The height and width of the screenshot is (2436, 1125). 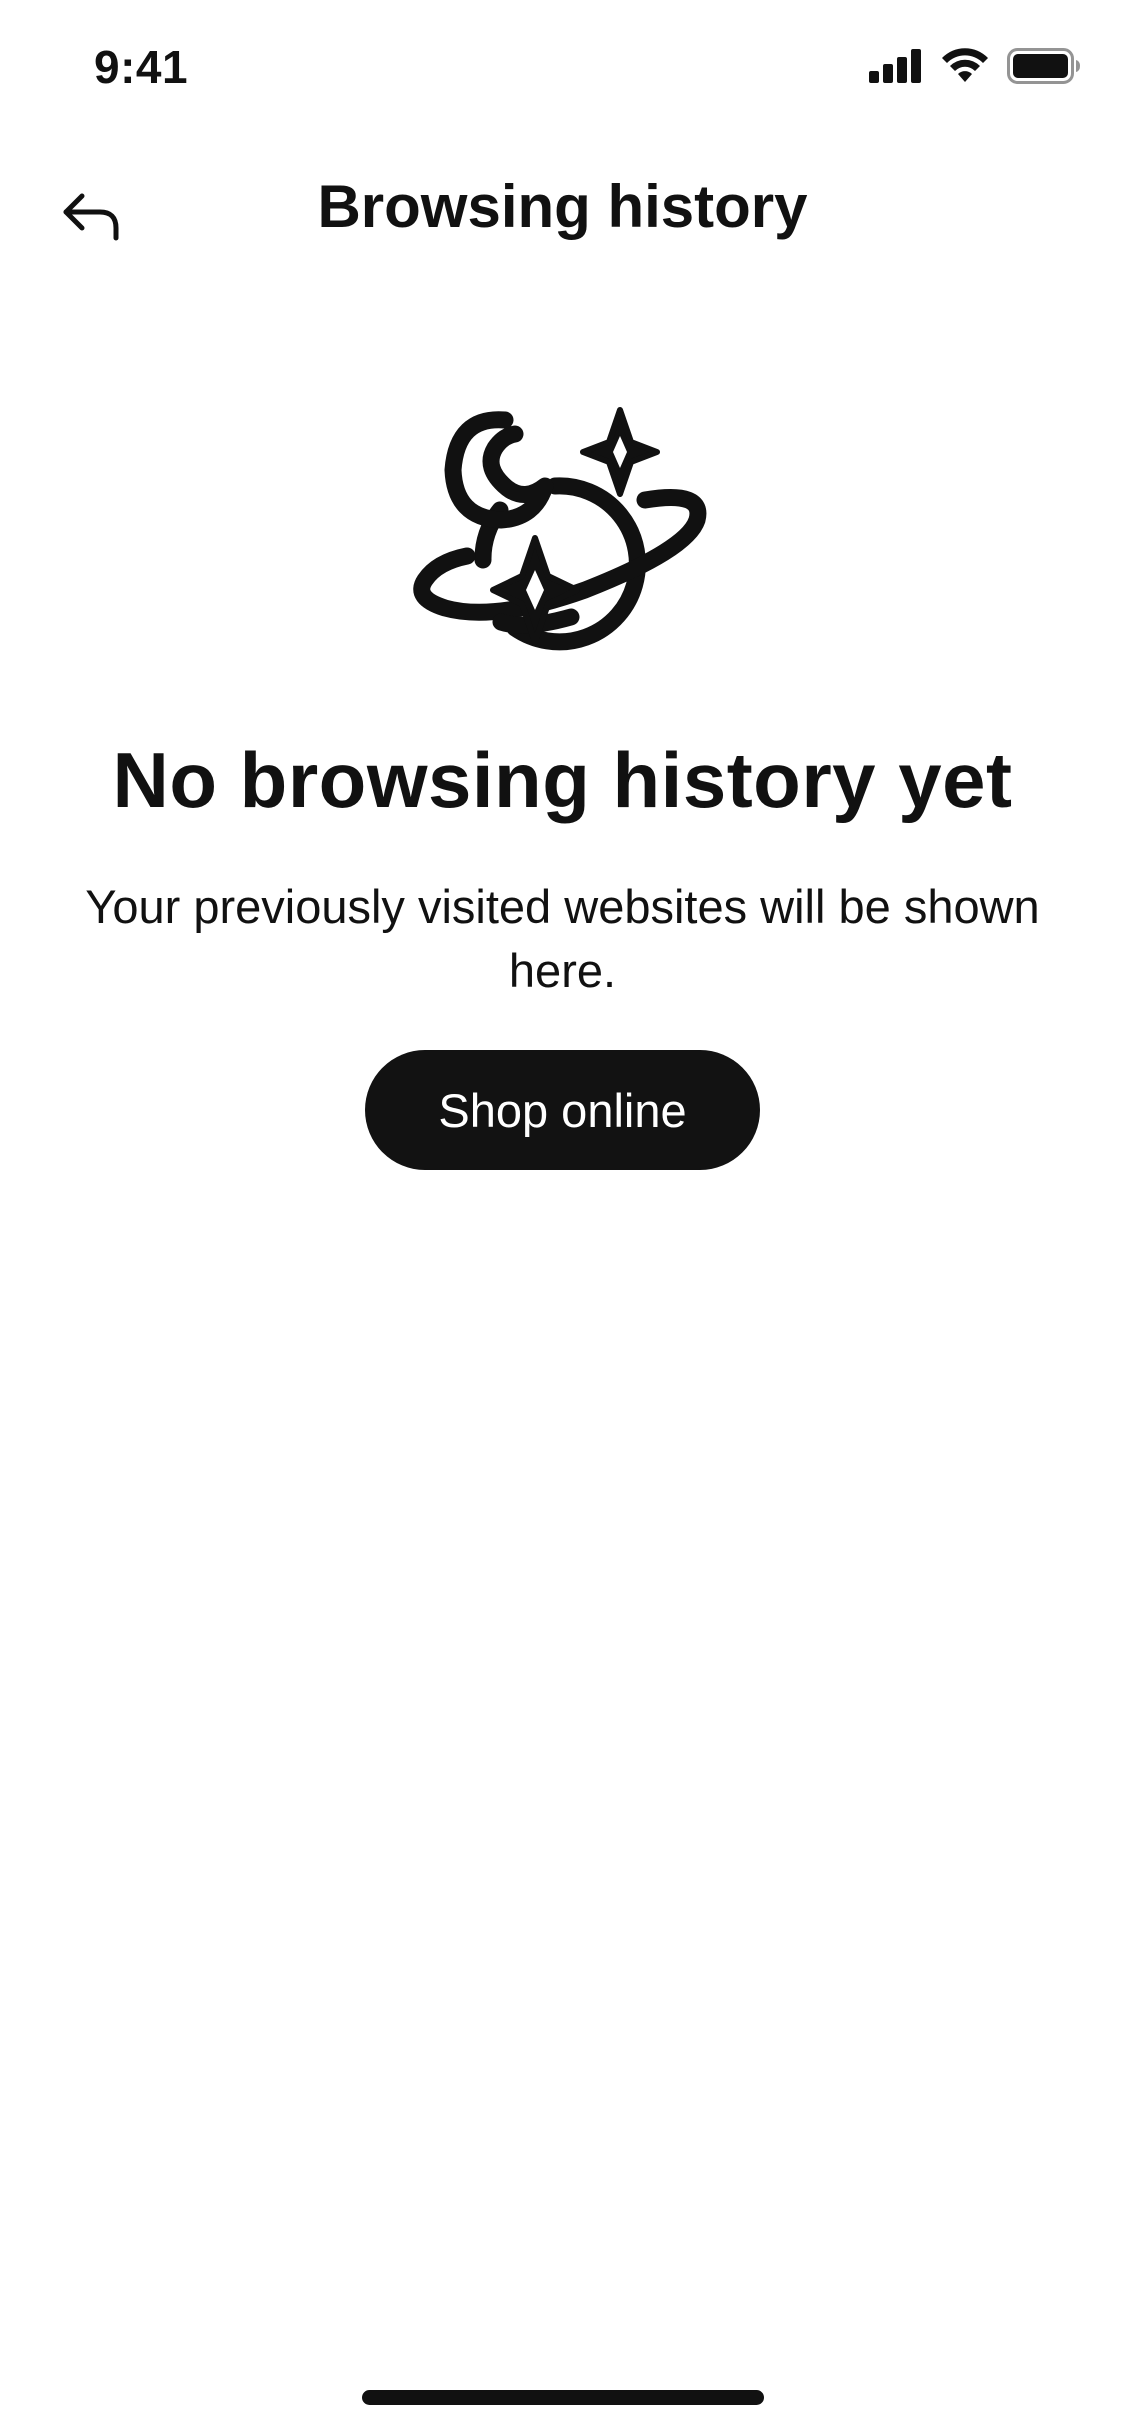 I want to click on planet-moon-sparkle-icon, so click(x=565, y=545).